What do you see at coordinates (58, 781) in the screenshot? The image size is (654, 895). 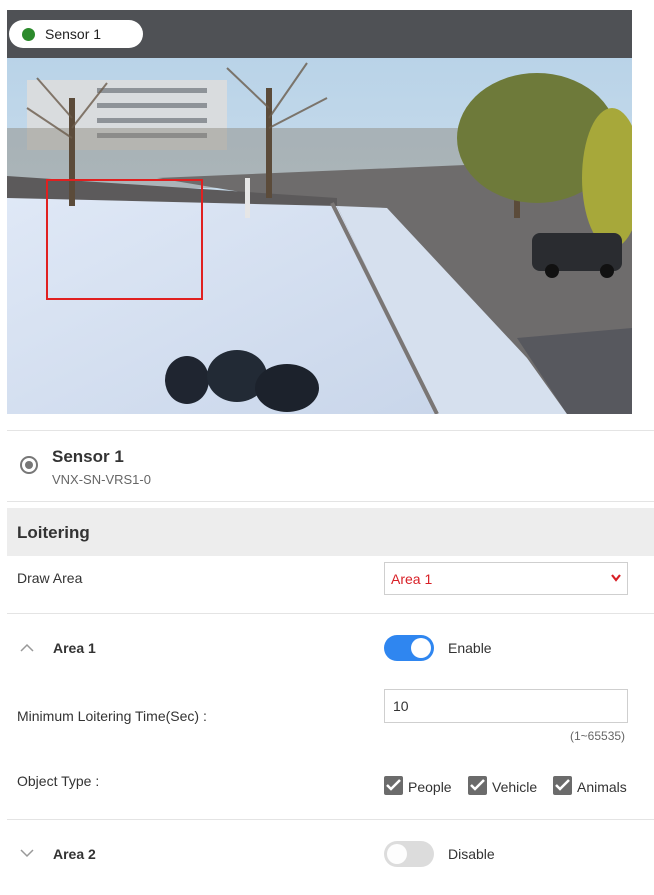 I see `object-type-label: Object Type :` at bounding box center [58, 781].